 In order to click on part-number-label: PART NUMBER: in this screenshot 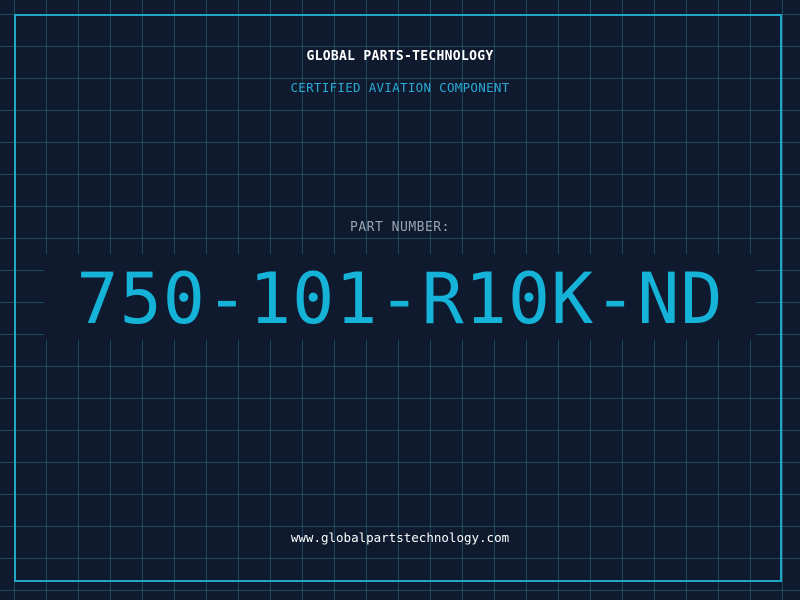, I will do `click(400, 227)`.